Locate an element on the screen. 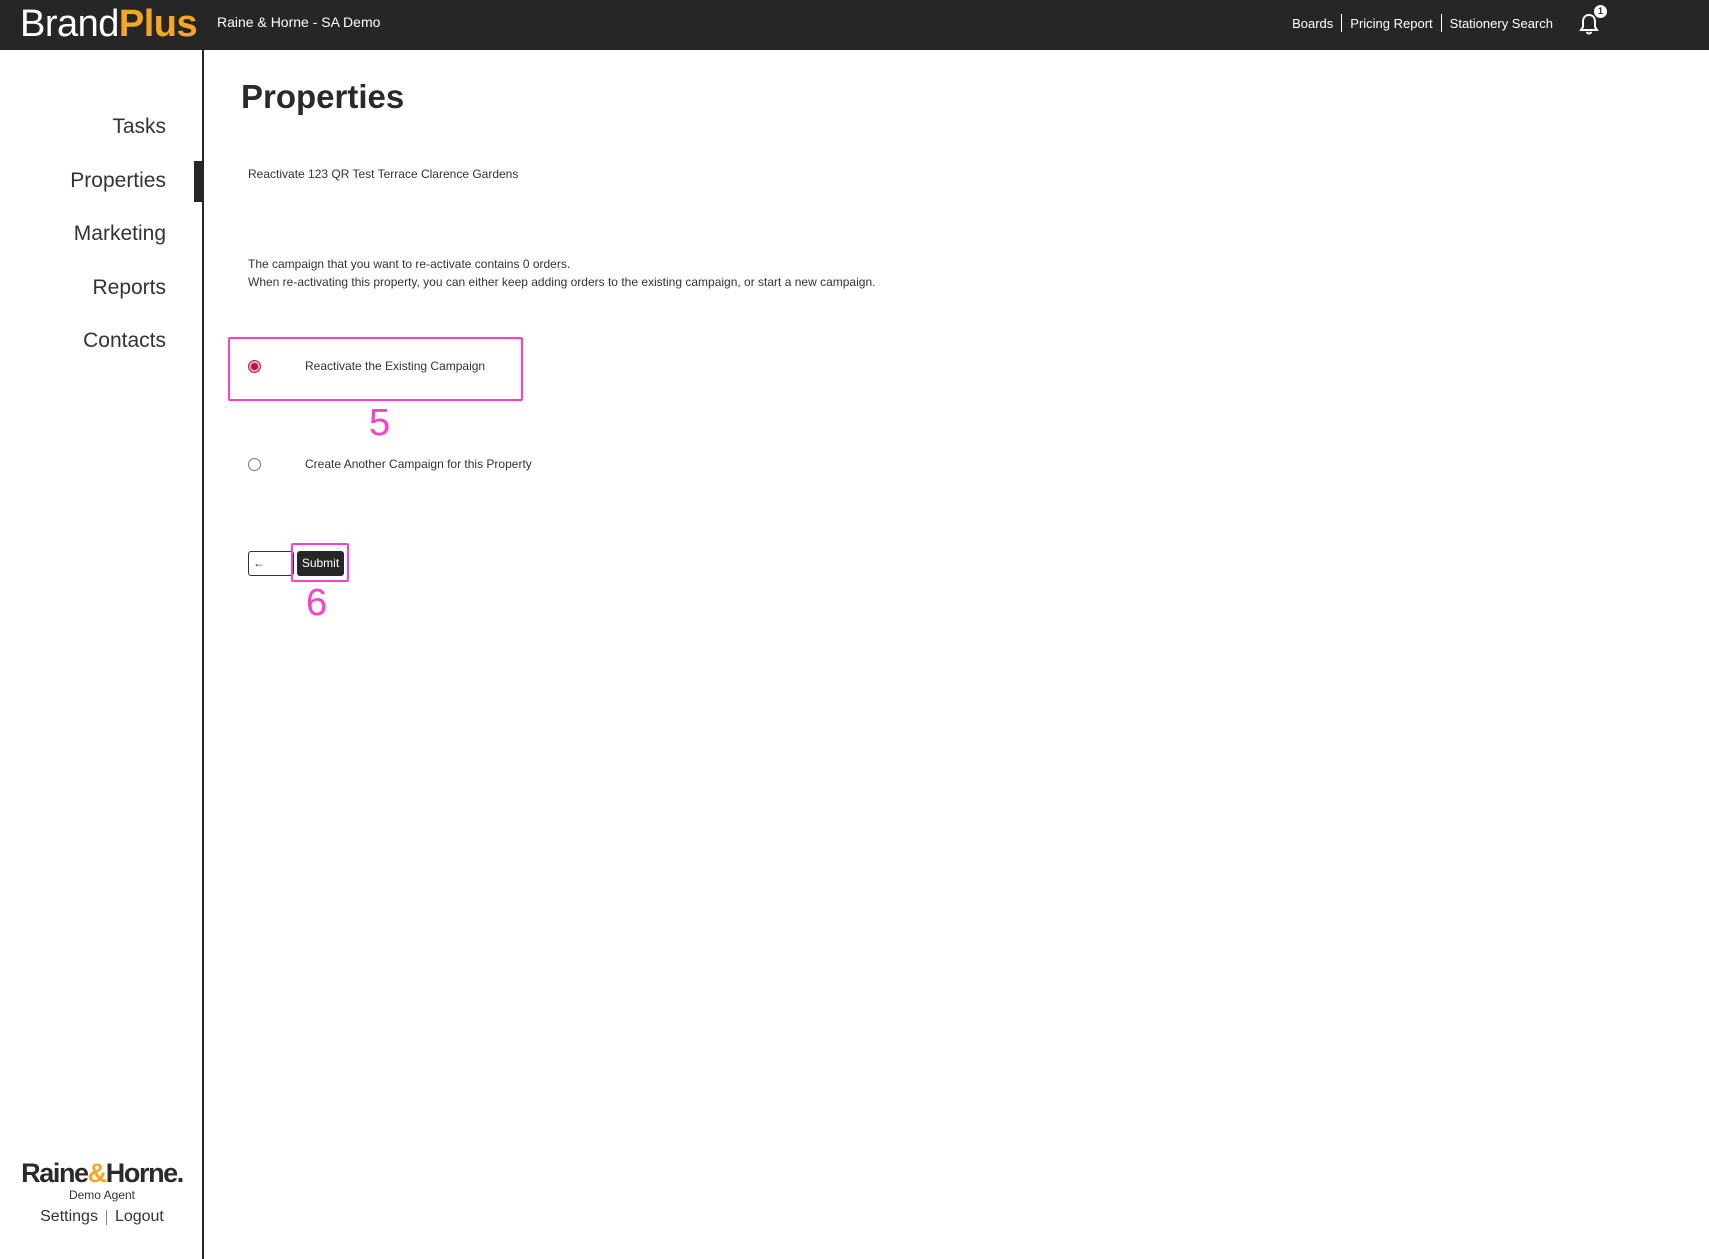 This screenshot has width=1709, height=1259. top-links: Boards Pricing Report Stationery Search is located at coordinates (1422, 23).